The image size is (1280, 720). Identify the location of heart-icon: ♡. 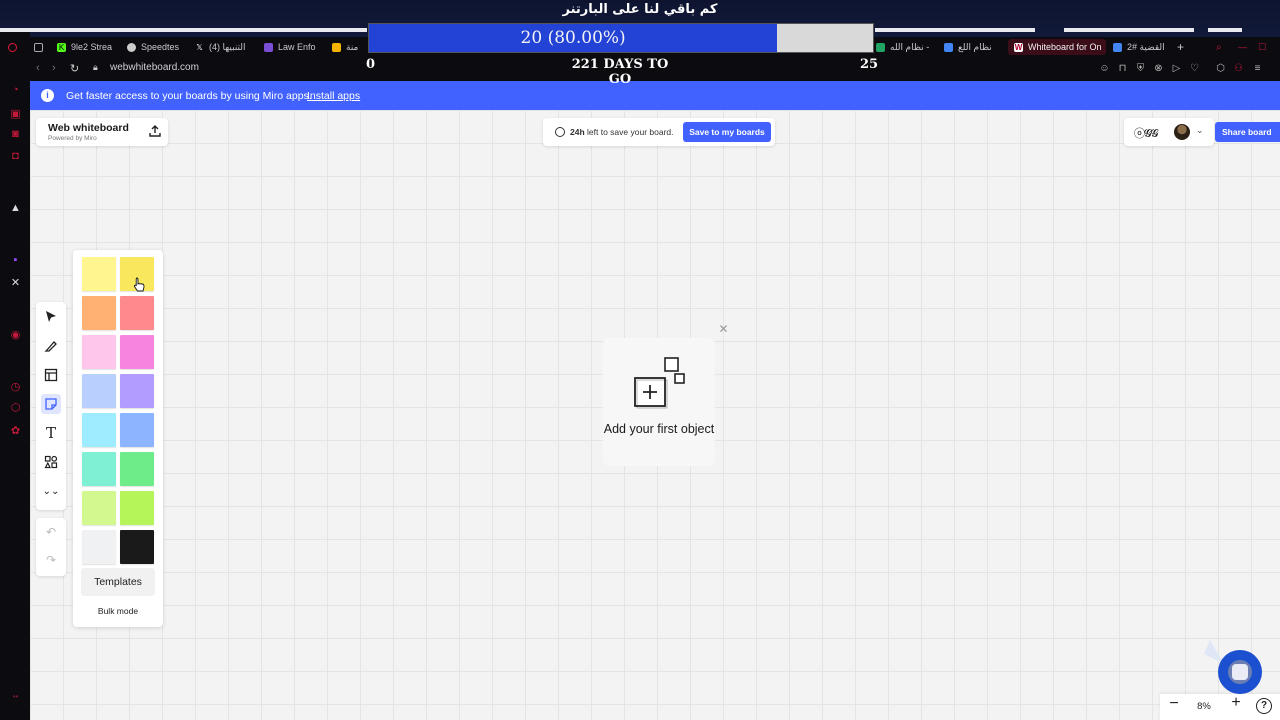
(1194, 68).